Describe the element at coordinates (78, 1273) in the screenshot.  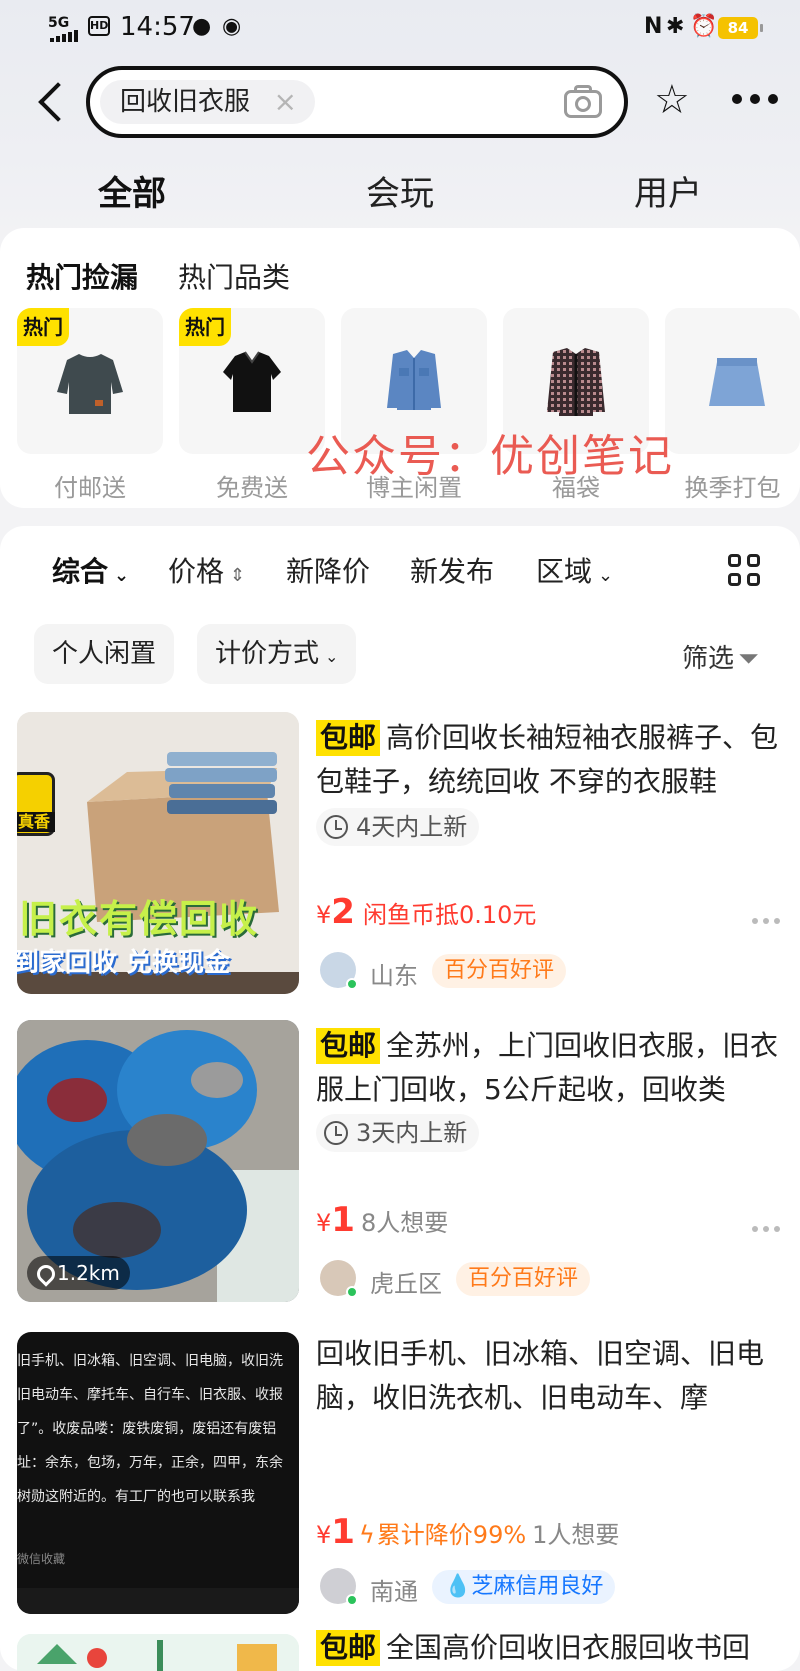
I see `distance-badge: 1.2km` at that location.